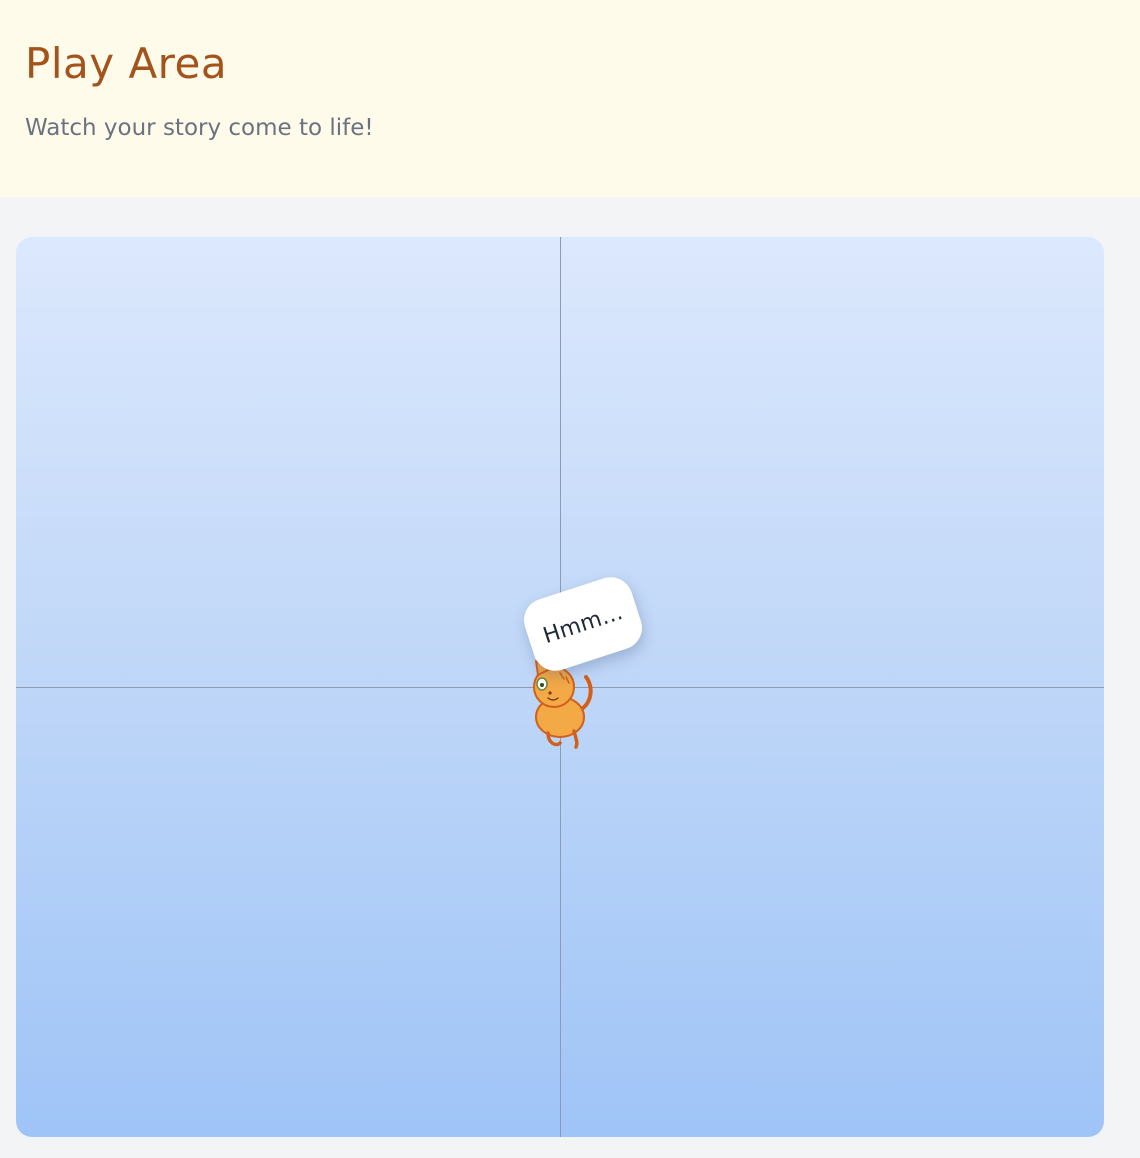 Image resolution: width=1140 pixels, height=1158 pixels. I want to click on cat-nose, so click(550, 693).